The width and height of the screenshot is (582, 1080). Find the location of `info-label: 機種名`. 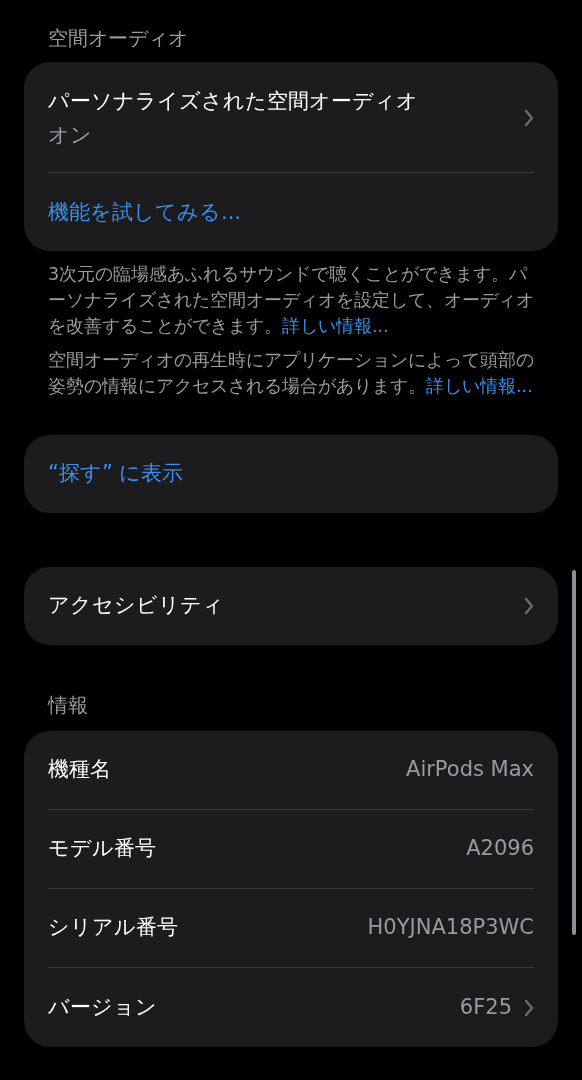

info-label: 機種名 is located at coordinates (79, 770).